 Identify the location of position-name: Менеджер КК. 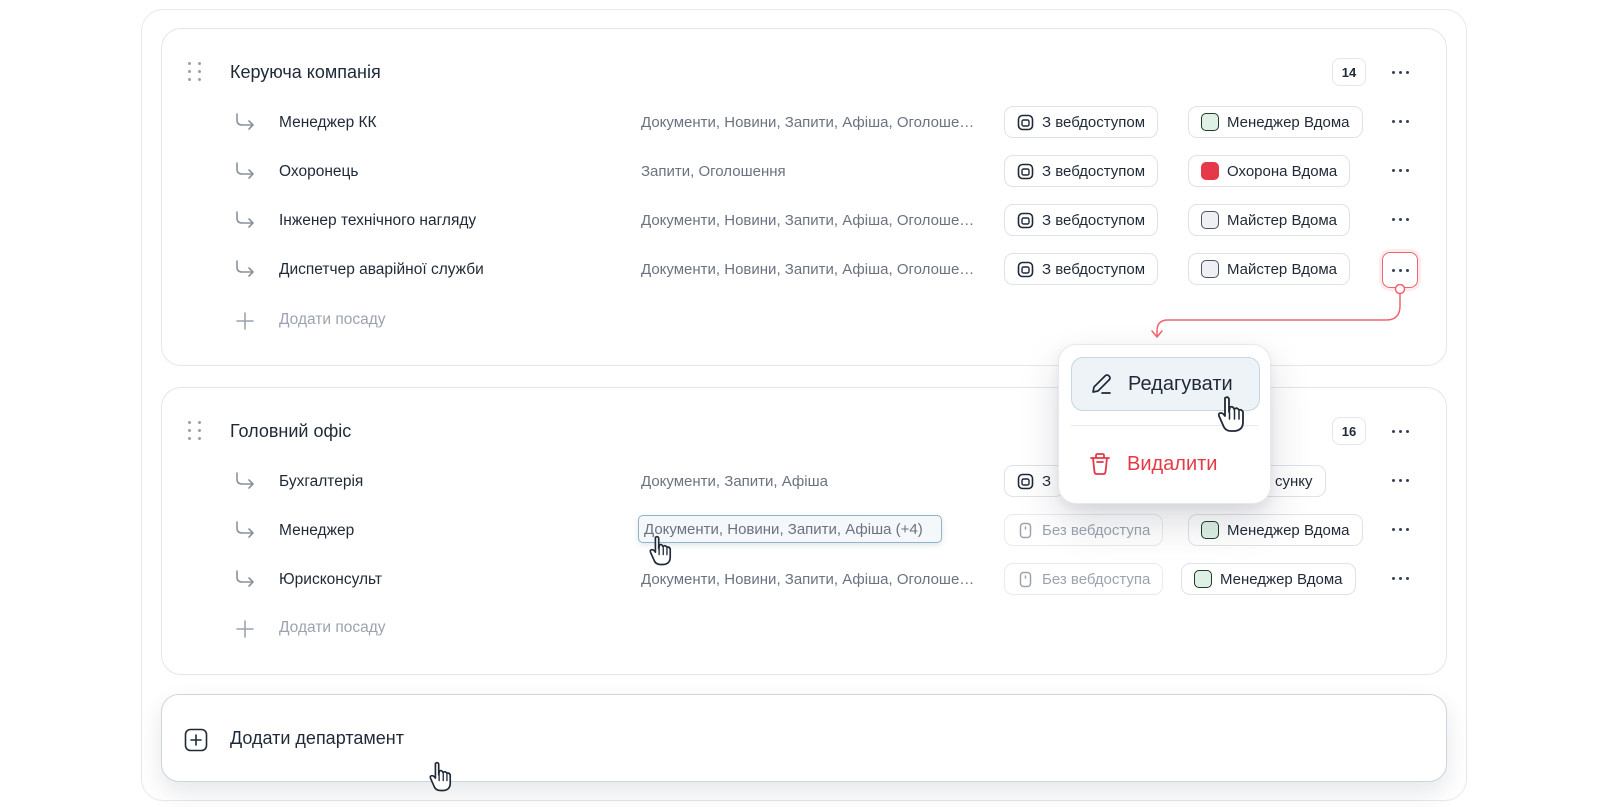
(328, 122).